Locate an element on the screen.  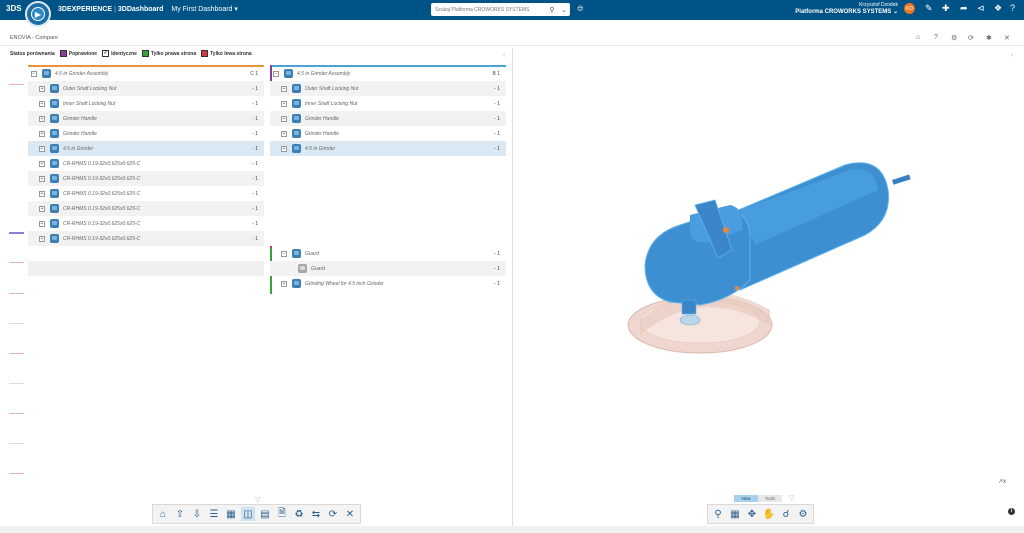
network-icon: ⊲ is located at coordinates (981, 8).